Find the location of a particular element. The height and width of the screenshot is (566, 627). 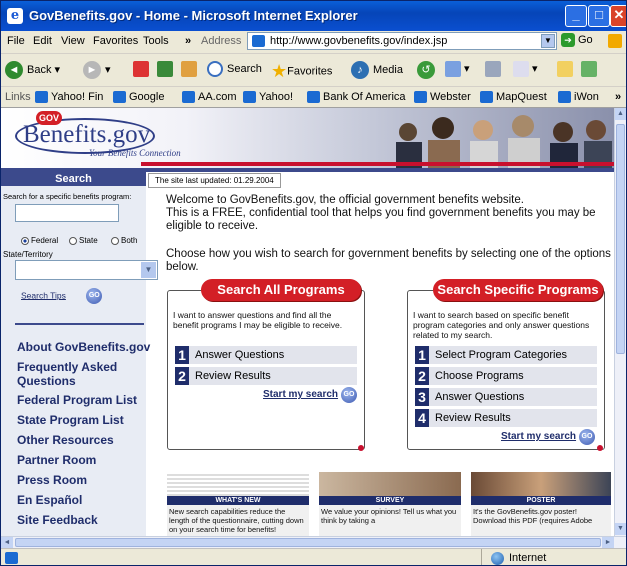

menu-edit: Edit is located at coordinates (42, 41).